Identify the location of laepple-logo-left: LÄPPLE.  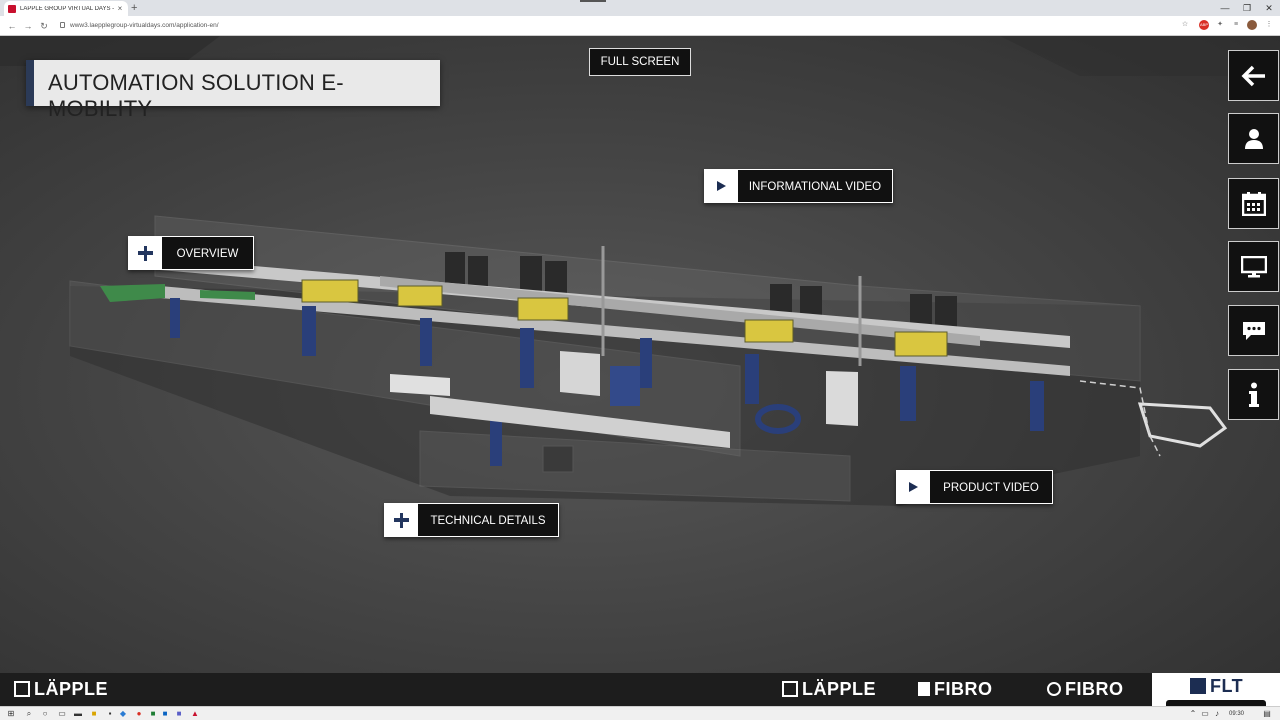
(61, 689).